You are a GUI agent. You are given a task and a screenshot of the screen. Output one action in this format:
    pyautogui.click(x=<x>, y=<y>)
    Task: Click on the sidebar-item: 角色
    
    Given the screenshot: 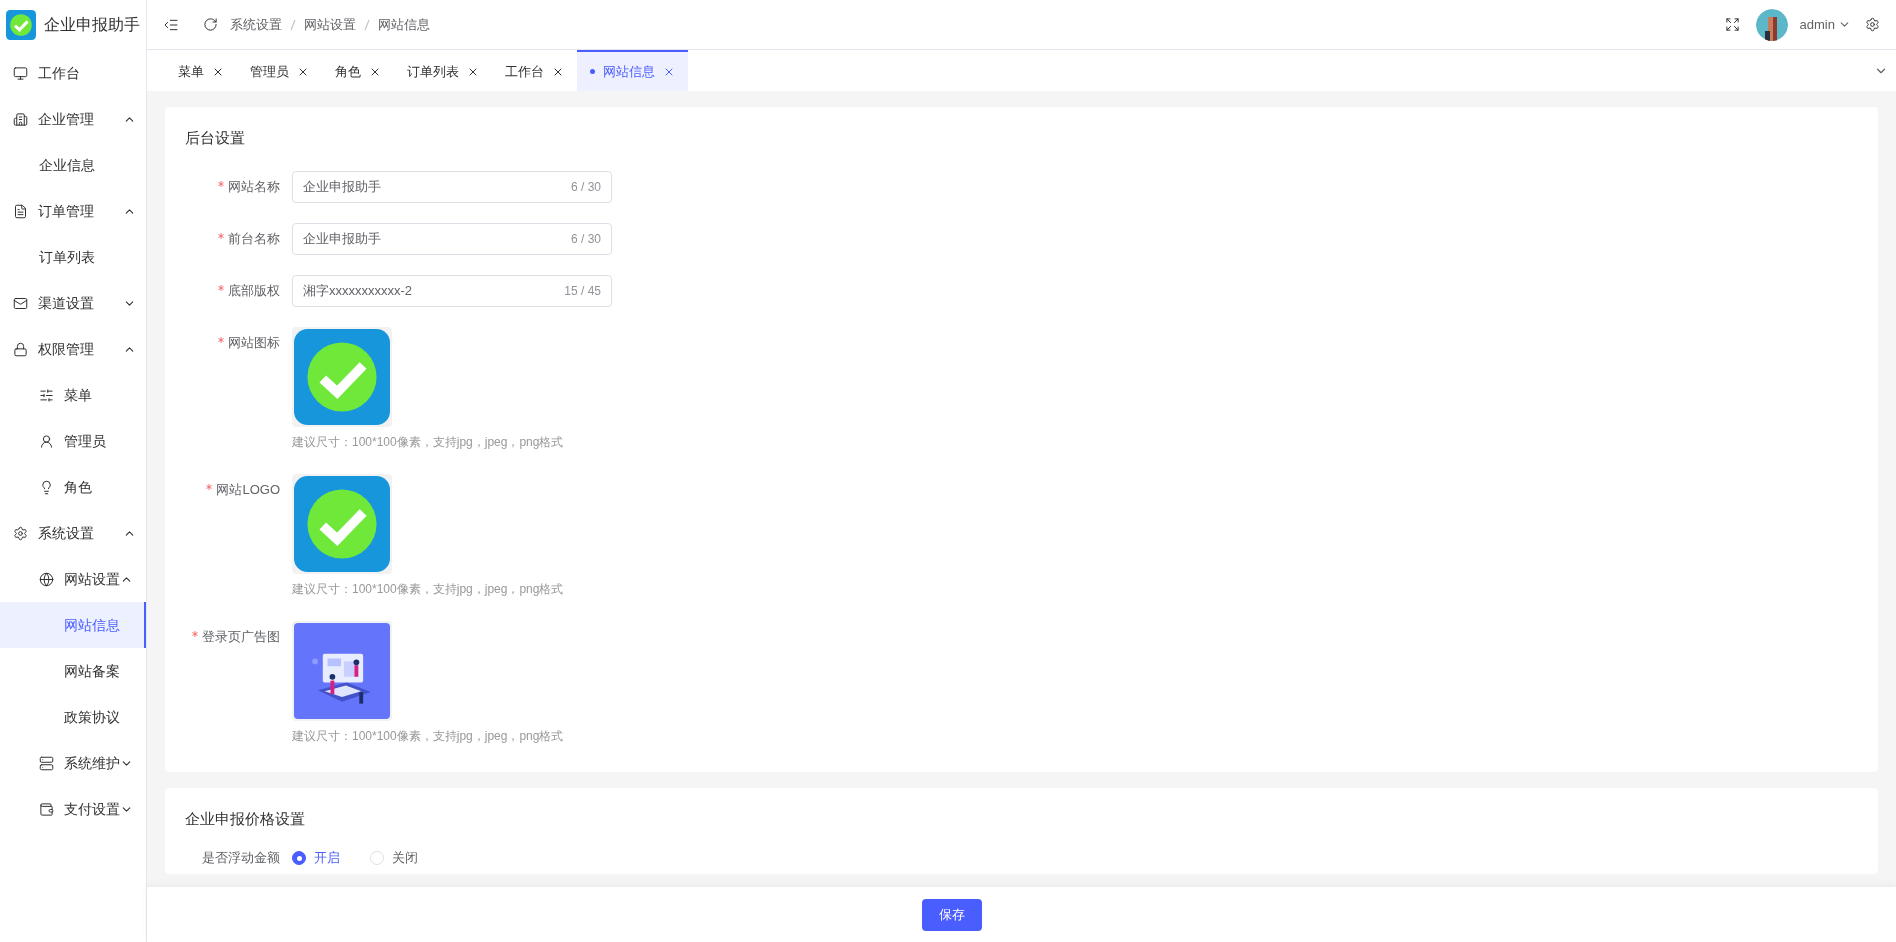 What is the action you would take?
    pyautogui.click(x=73, y=487)
    